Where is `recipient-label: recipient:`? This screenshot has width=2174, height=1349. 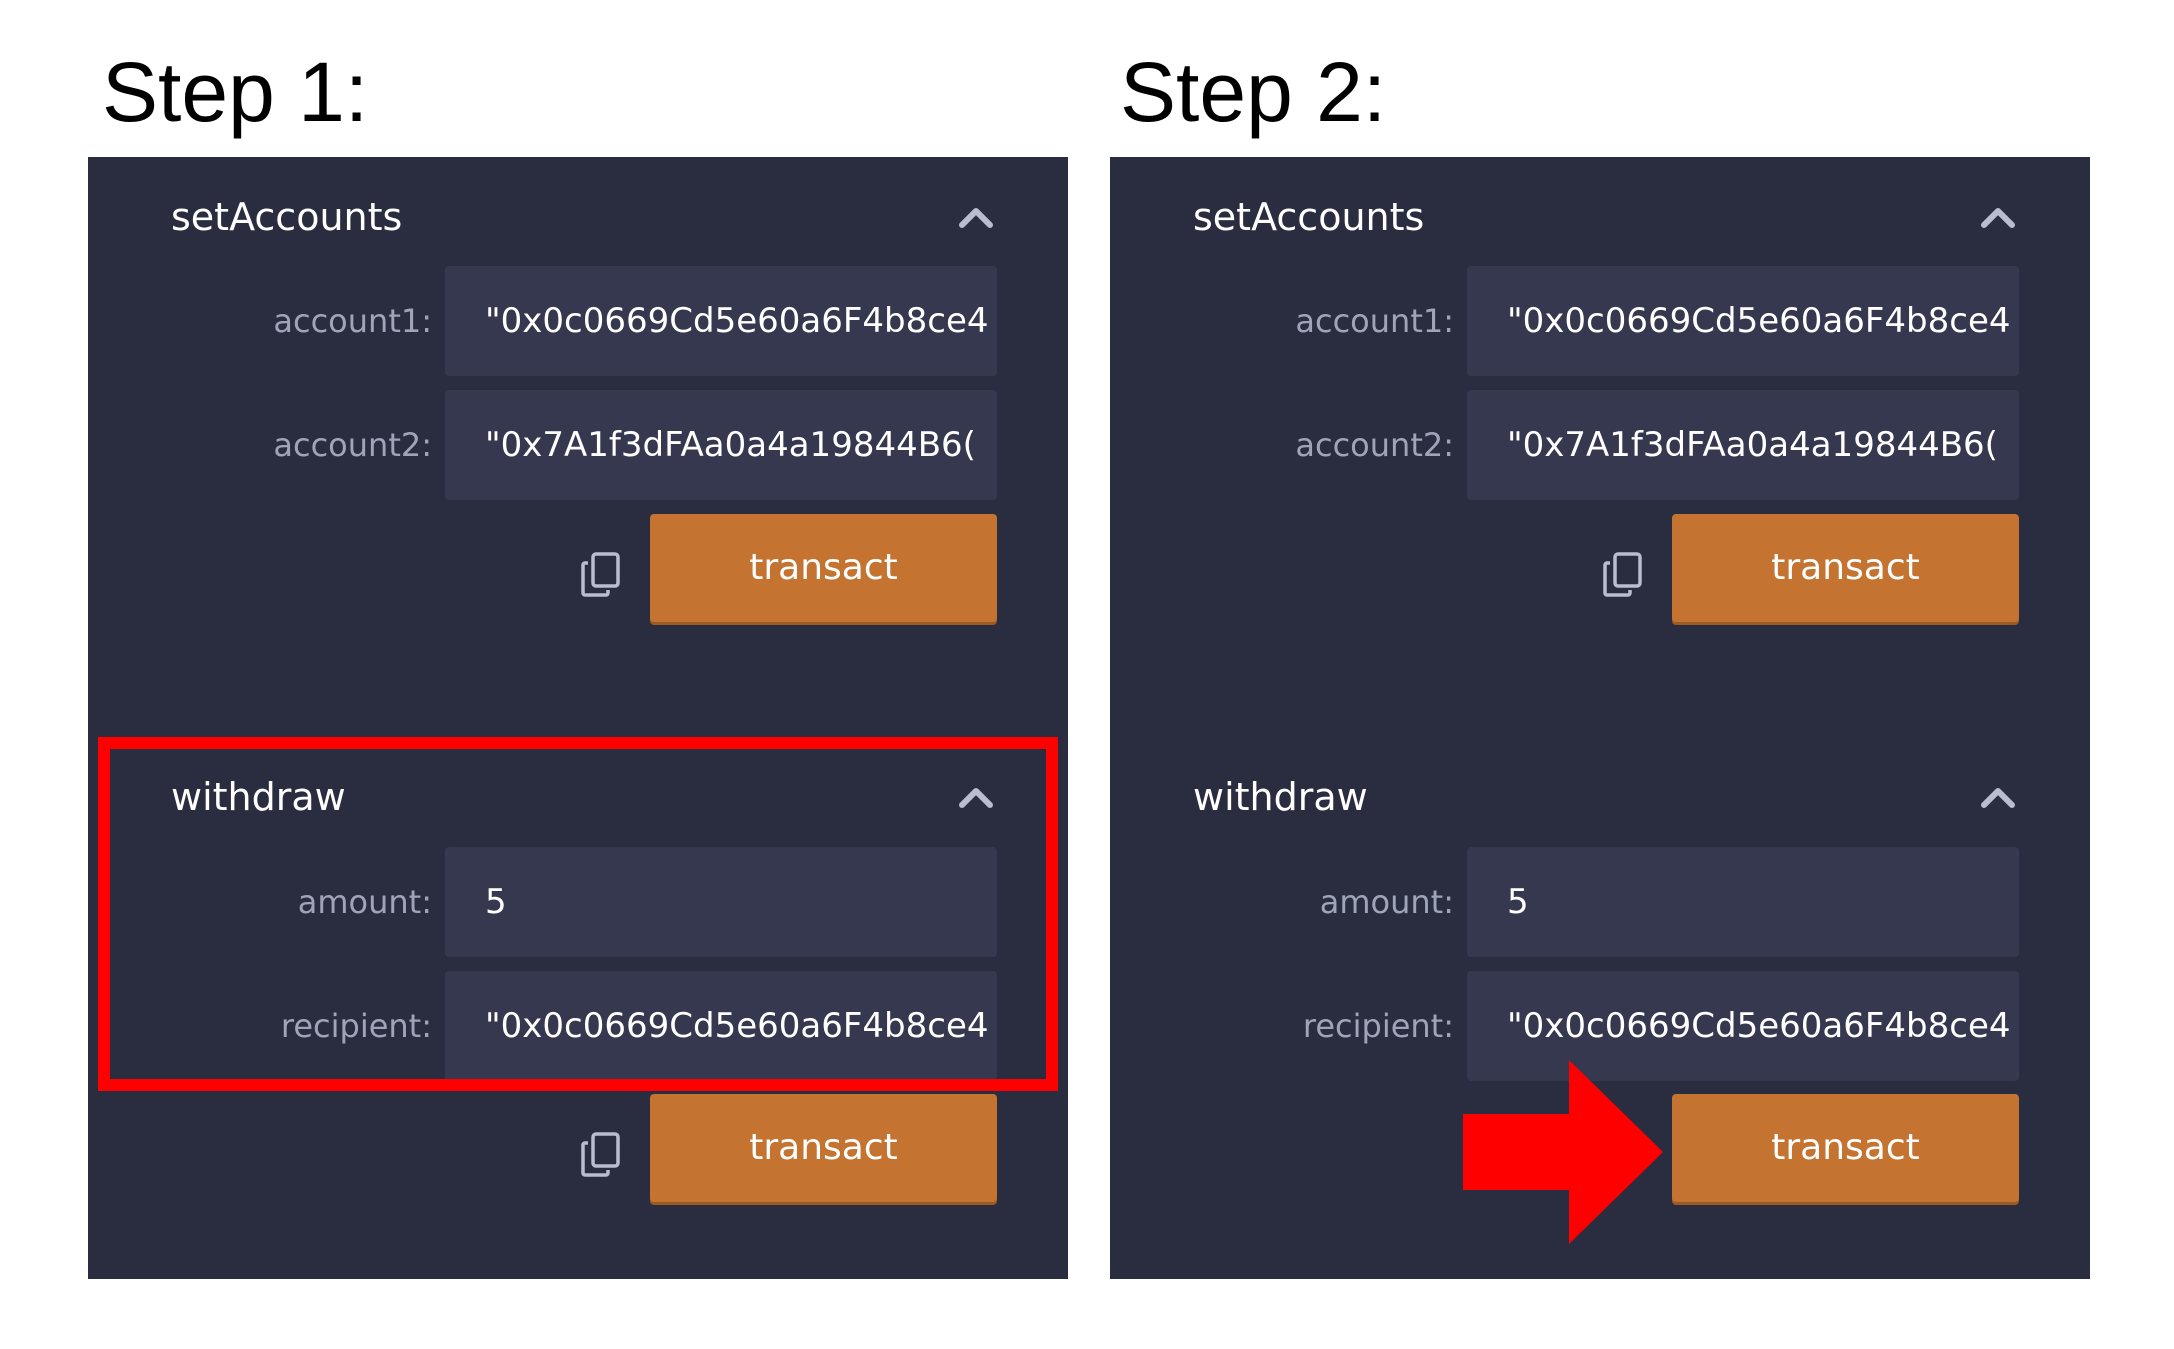 recipient-label: recipient: is located at coordinates (1378, 1026).